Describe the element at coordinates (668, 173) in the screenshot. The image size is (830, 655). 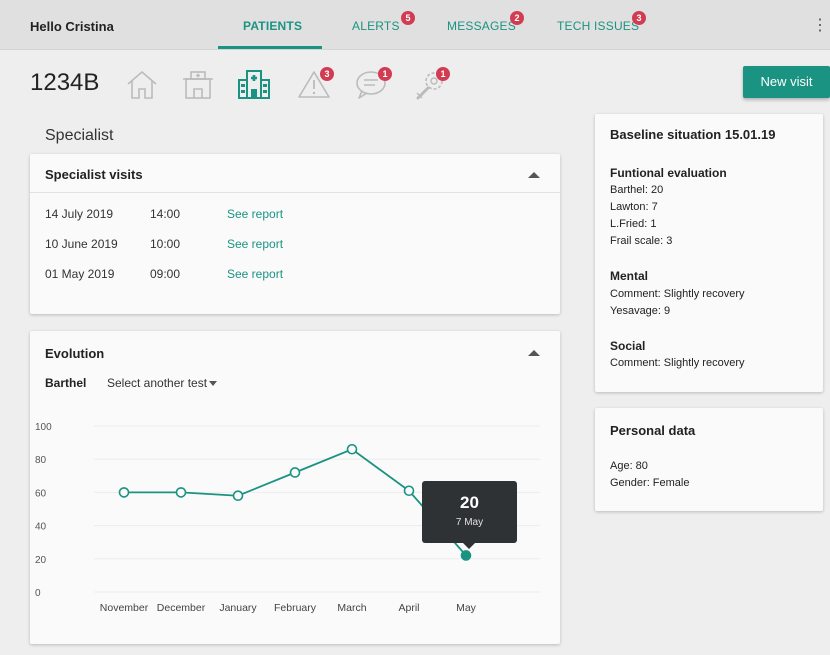
I see `functional-heading: Funtional evaluation` at that location.